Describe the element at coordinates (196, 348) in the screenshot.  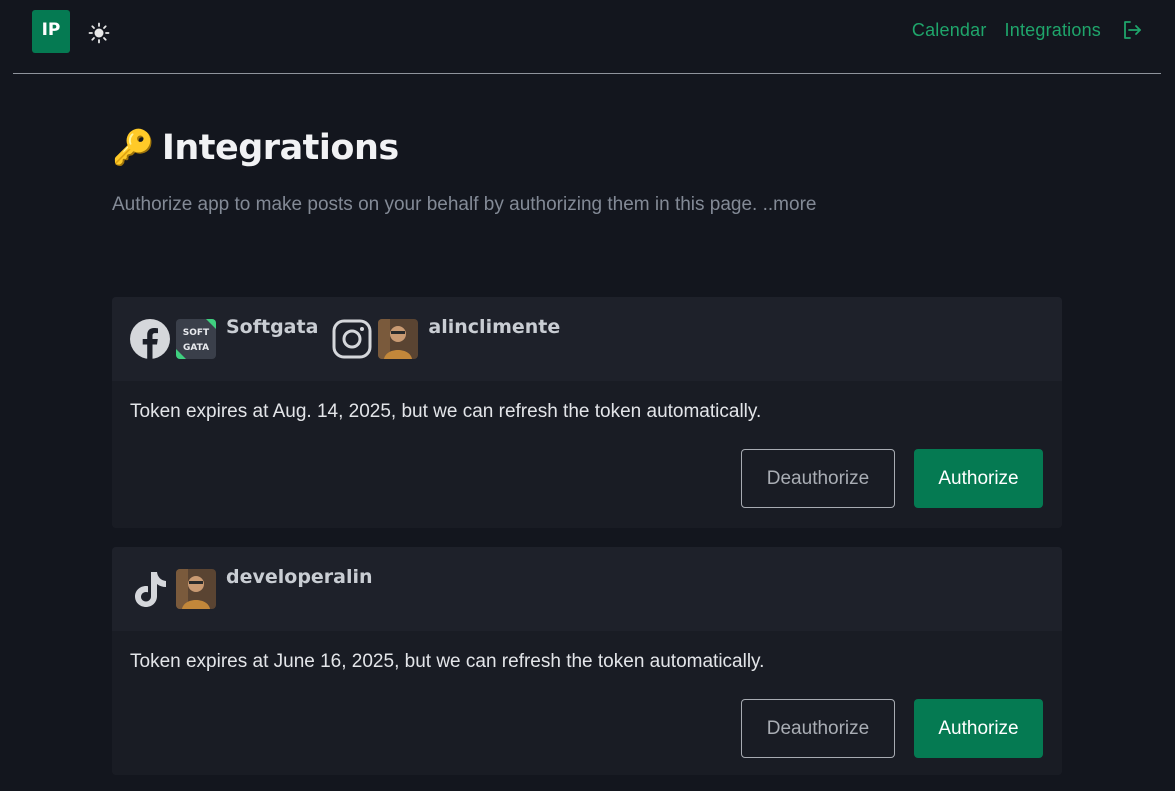
I see `avatar-text-gata: GATA` at that location.